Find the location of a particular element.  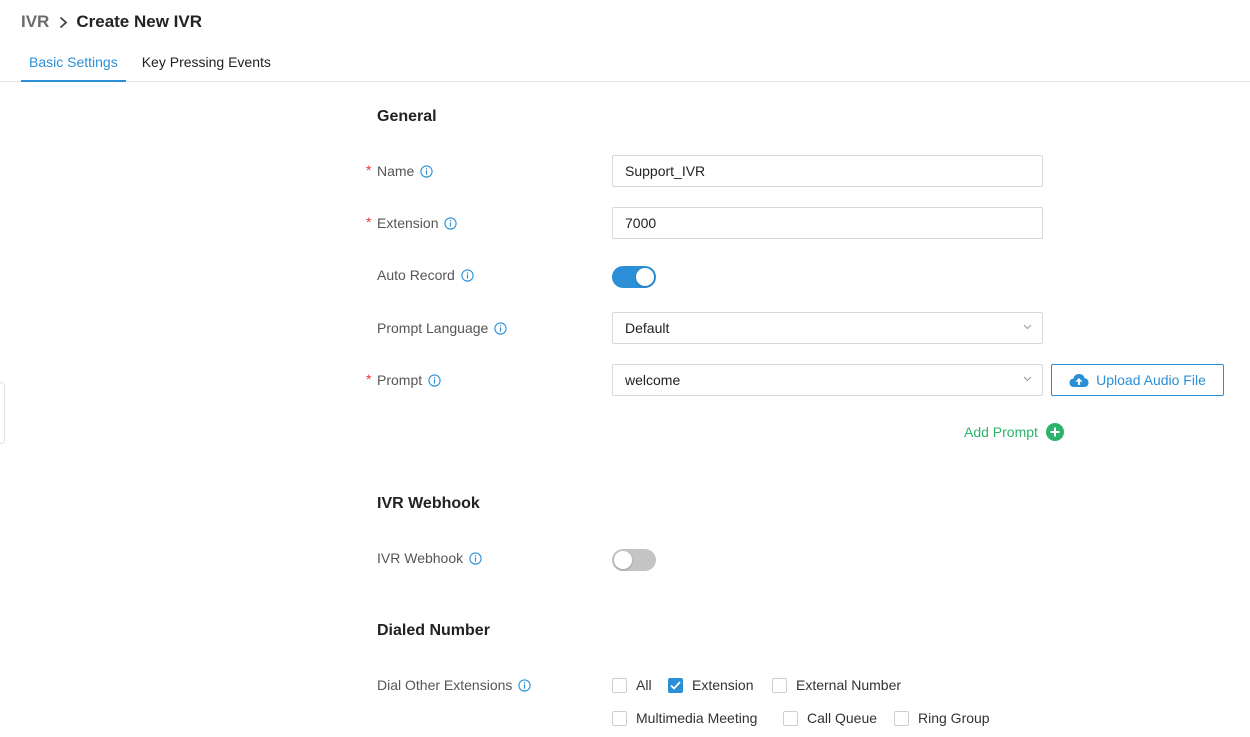

name-input is located at coordinates (827, 171).